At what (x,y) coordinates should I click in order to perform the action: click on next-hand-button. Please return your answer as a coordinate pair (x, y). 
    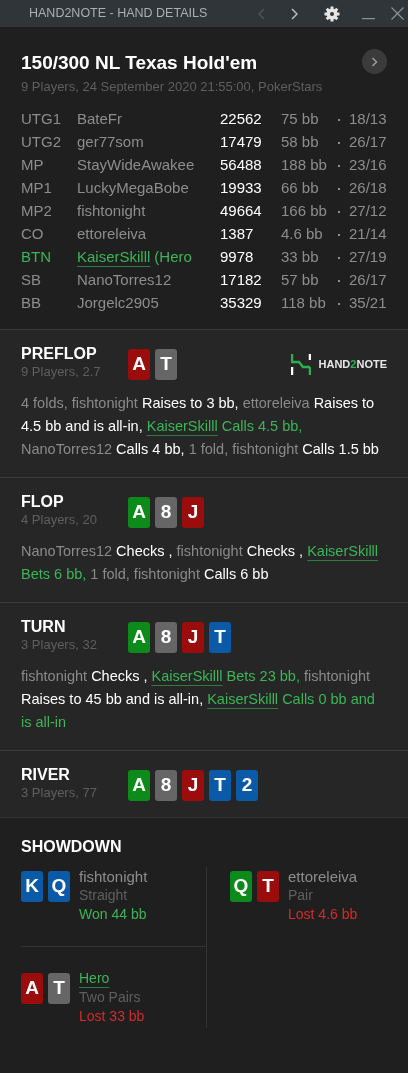
    Looking at the image, I should click on (374, 61).